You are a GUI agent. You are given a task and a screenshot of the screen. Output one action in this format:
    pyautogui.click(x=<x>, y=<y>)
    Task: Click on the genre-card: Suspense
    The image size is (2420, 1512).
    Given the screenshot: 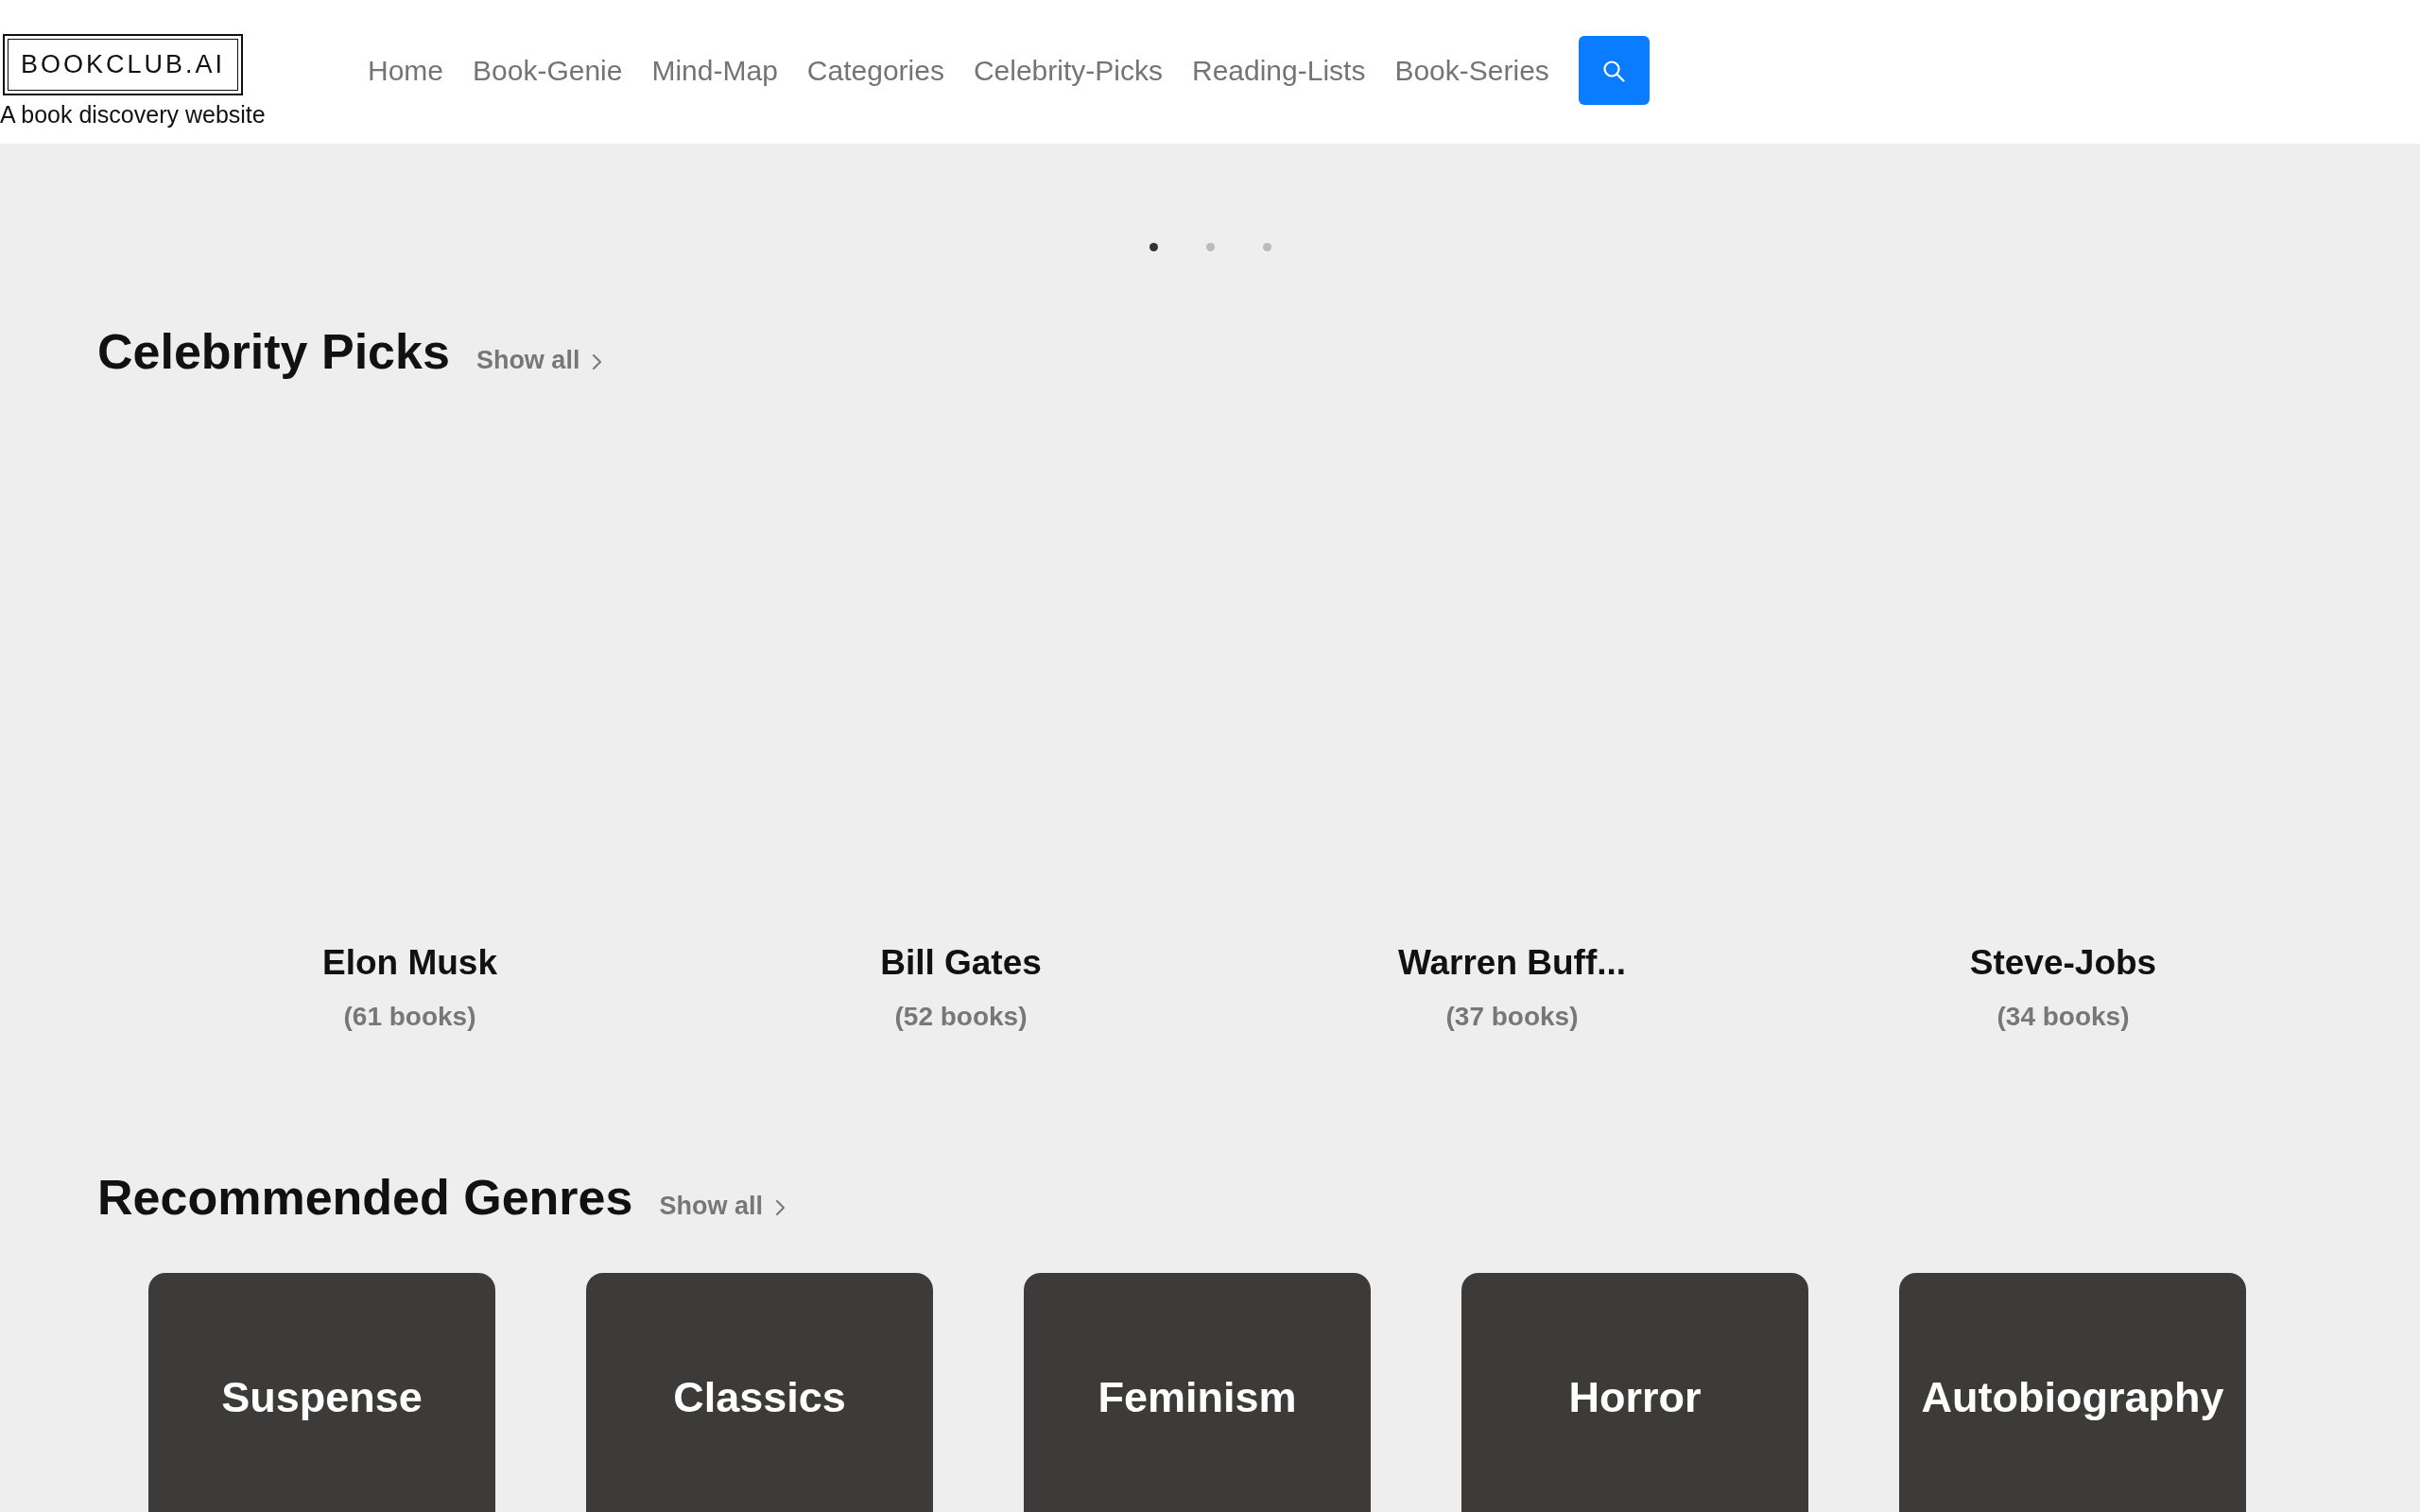 What is the action you would take?
    pyautogui.click(x=321, y=1392)
    